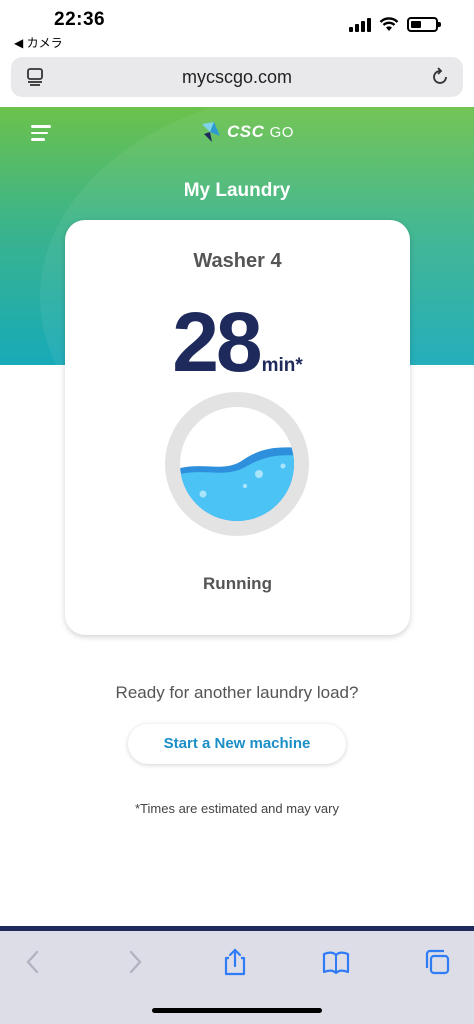 The image size is (474, 1024). I want to click on address-bar: mycscgo.com, so click(237, 77).